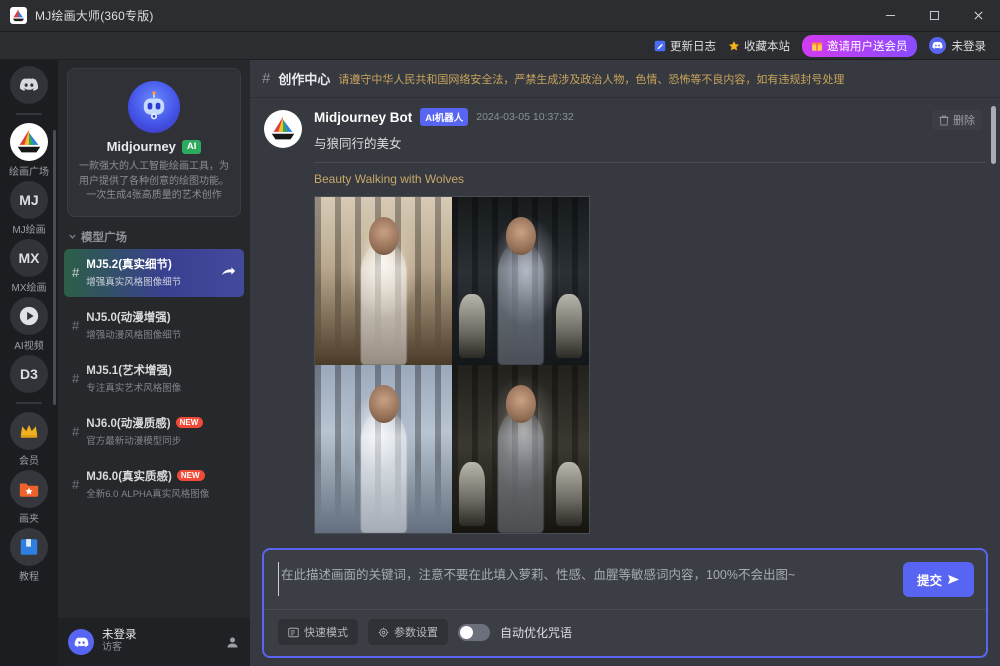  I want to click on login-status-button: 未登录, so click(957, 45).